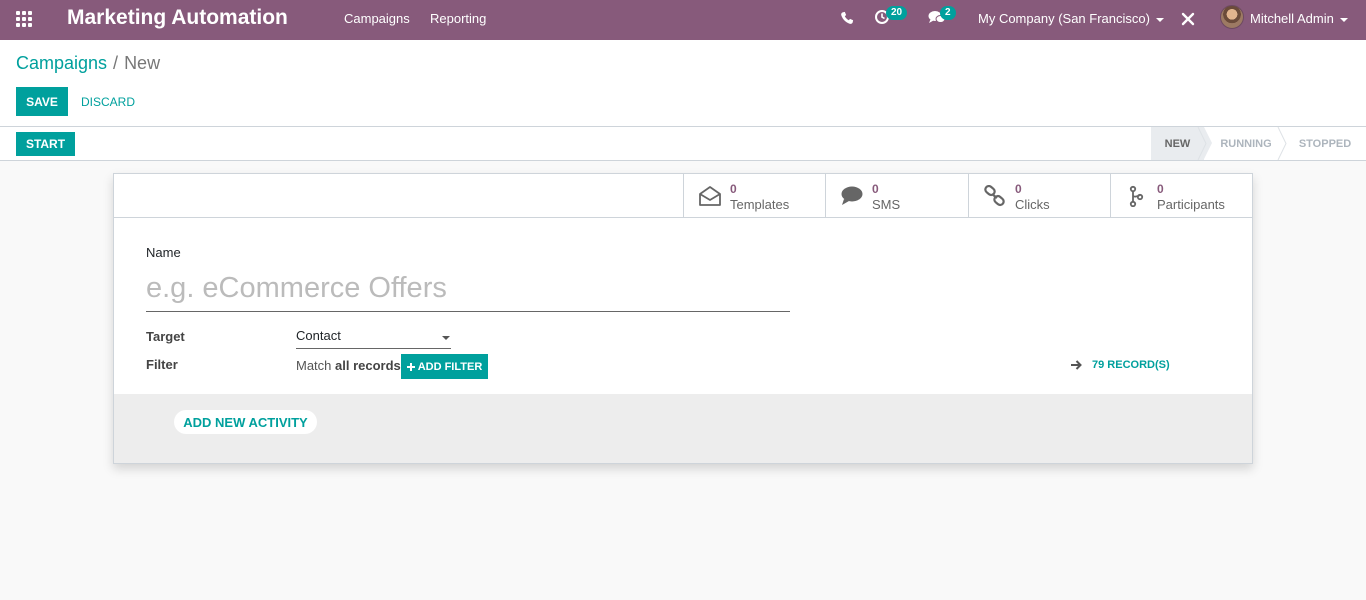 This screenshot has height=600, width=1366. What do you see at coordinates (163, 252) in the screenshot?
I see `name-label: Name` at bounding box center [163, 252].